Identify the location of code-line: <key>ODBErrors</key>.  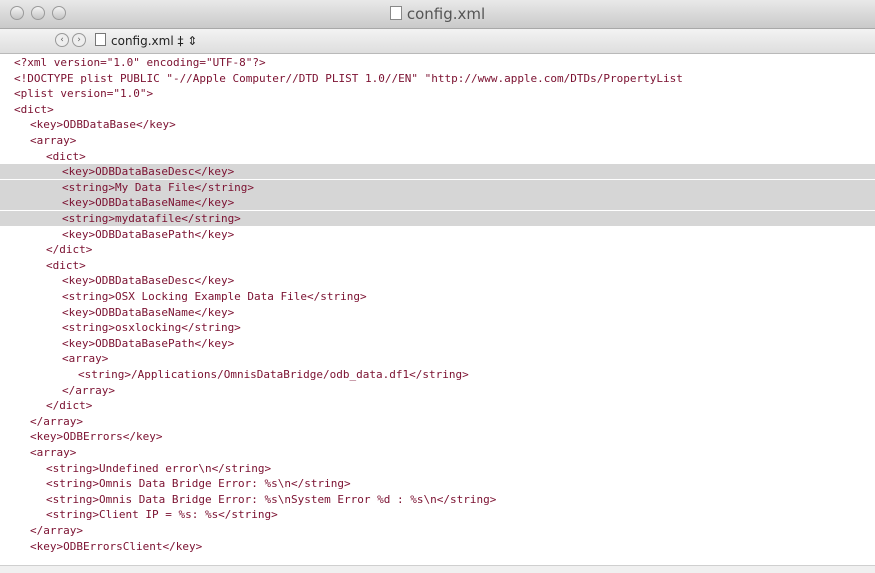
(96, 437).